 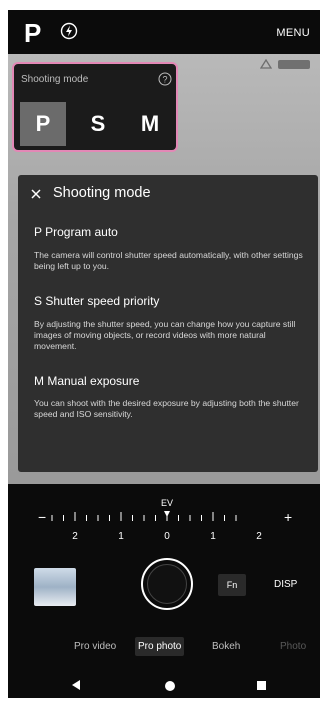 I want to click on top-bar: P MENU, so click(x=164, y=32).